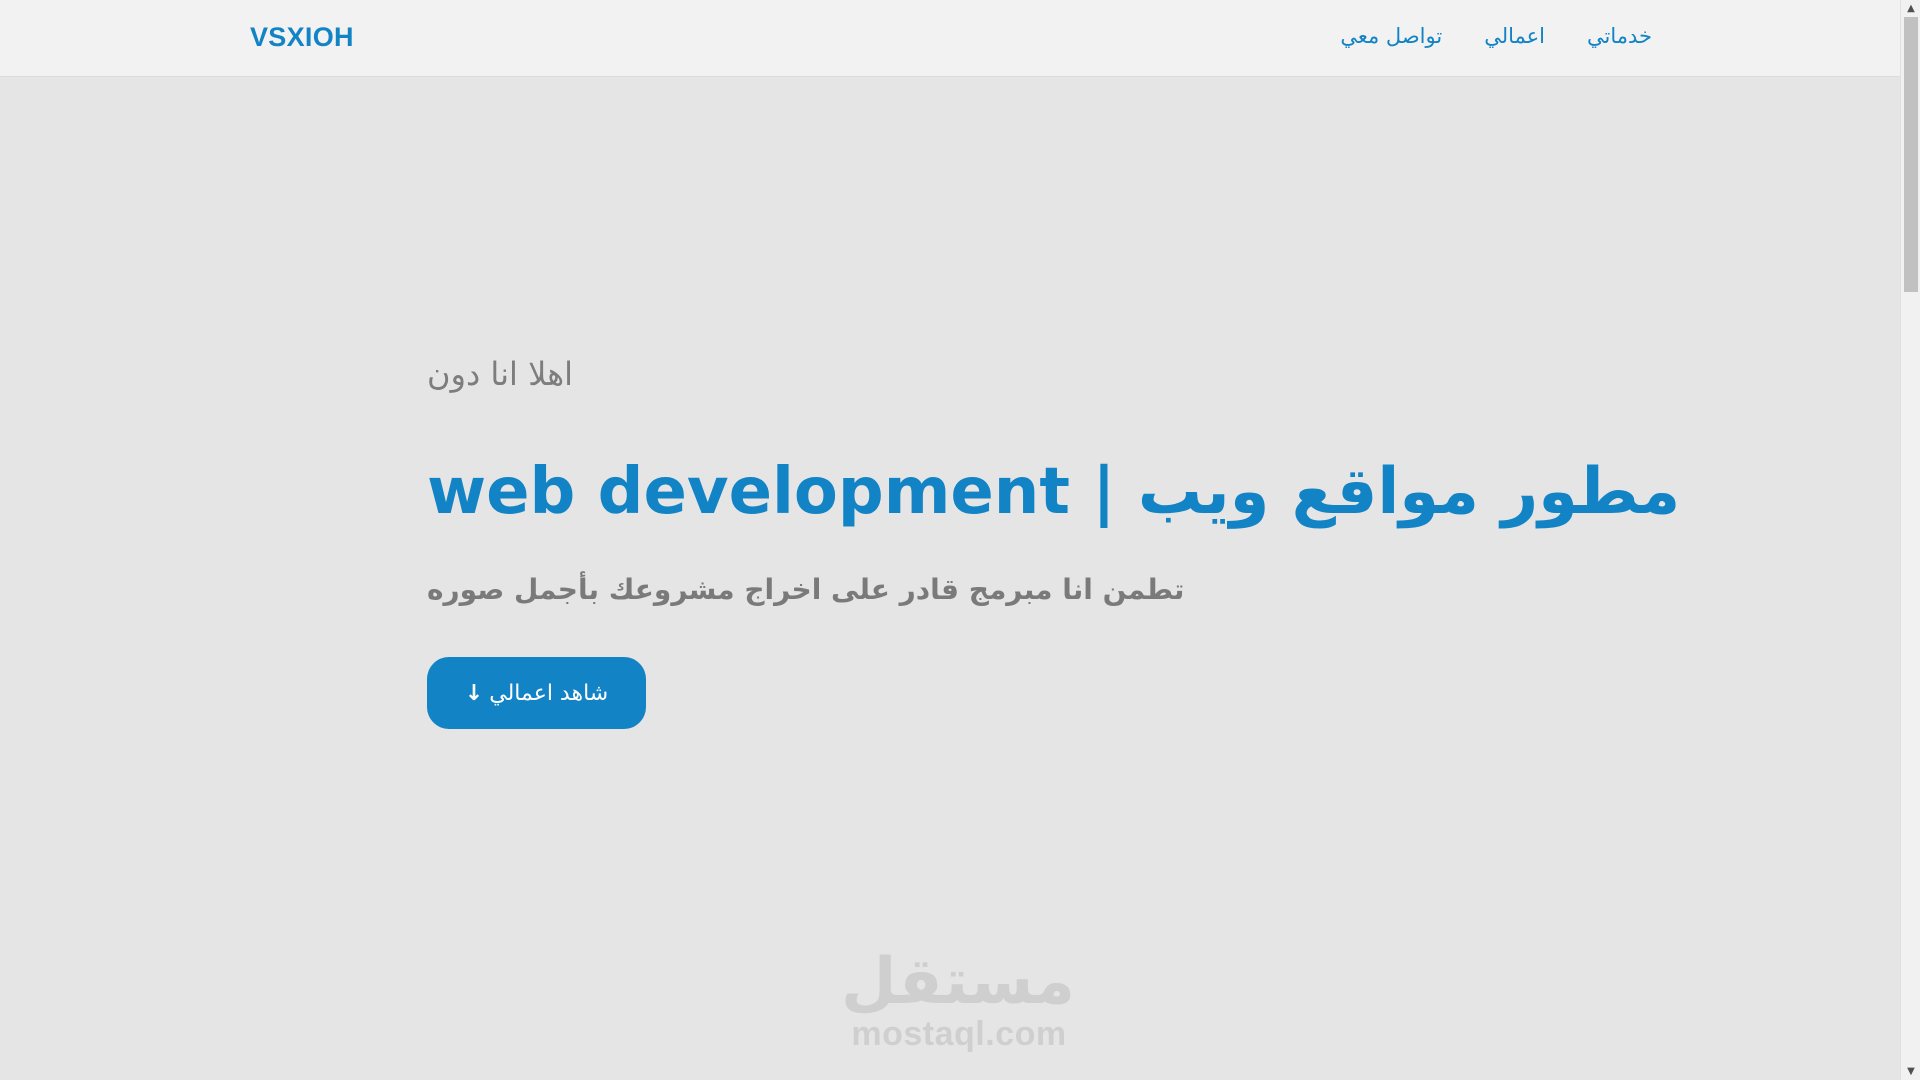 The width and height of the screenshot is (1920, 1080). I want to click on navbar: VSXIOH خدماتي اعمالي تواصل معي, so click(950, 38).